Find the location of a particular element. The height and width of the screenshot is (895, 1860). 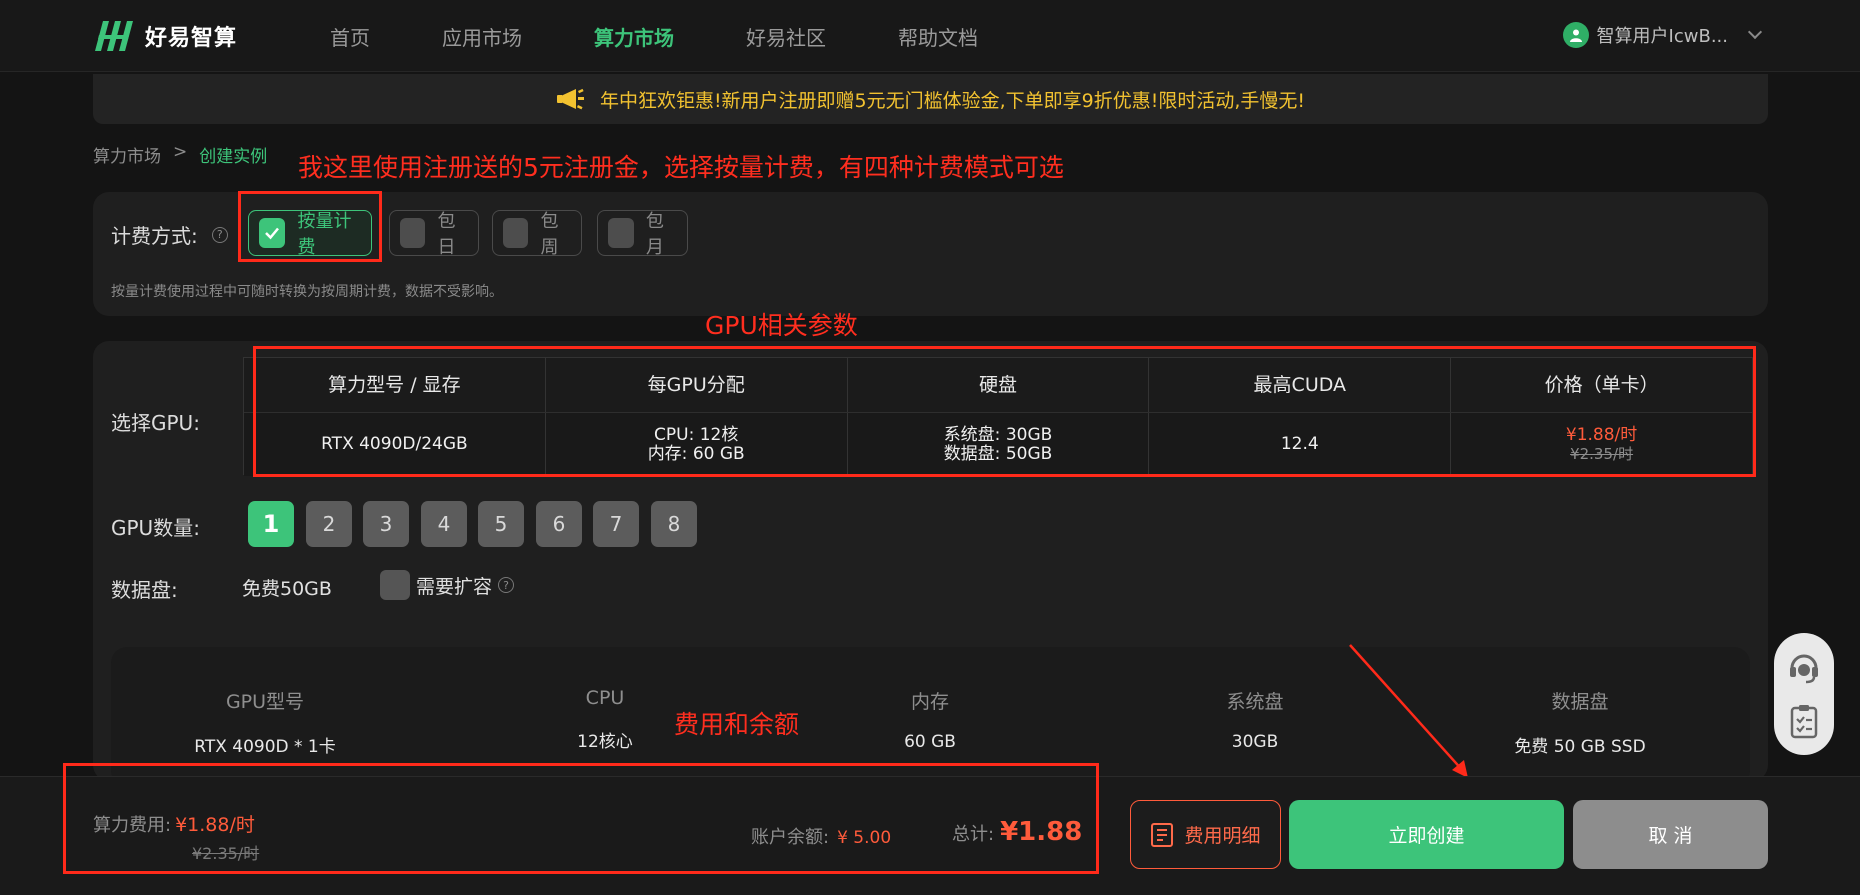

brand-logo: 好易智算 is located at coordinates (165, 36).